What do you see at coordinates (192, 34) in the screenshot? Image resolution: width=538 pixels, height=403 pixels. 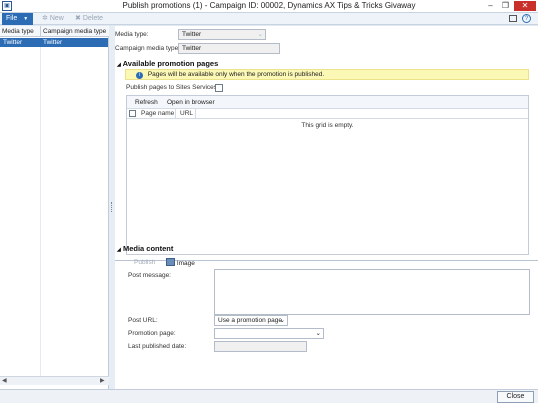 I see `media-type-value: Twitter` at bounding box center [192, 34].